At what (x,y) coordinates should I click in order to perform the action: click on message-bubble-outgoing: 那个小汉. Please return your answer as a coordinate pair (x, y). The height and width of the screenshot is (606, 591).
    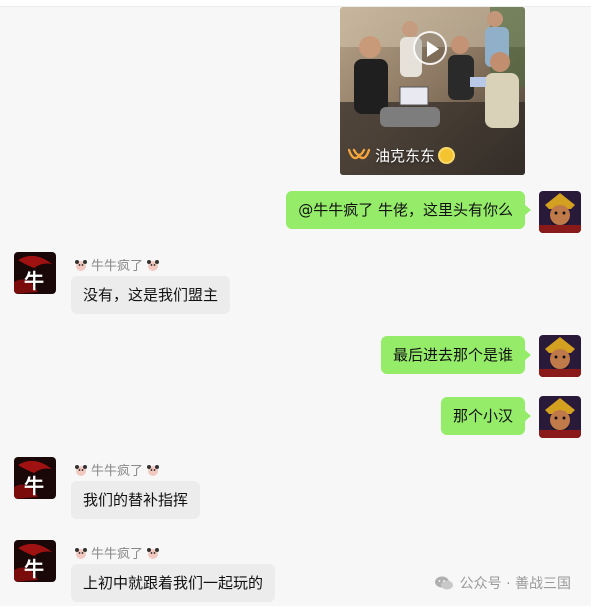
    Looking at the image, I should click on (486, 416).